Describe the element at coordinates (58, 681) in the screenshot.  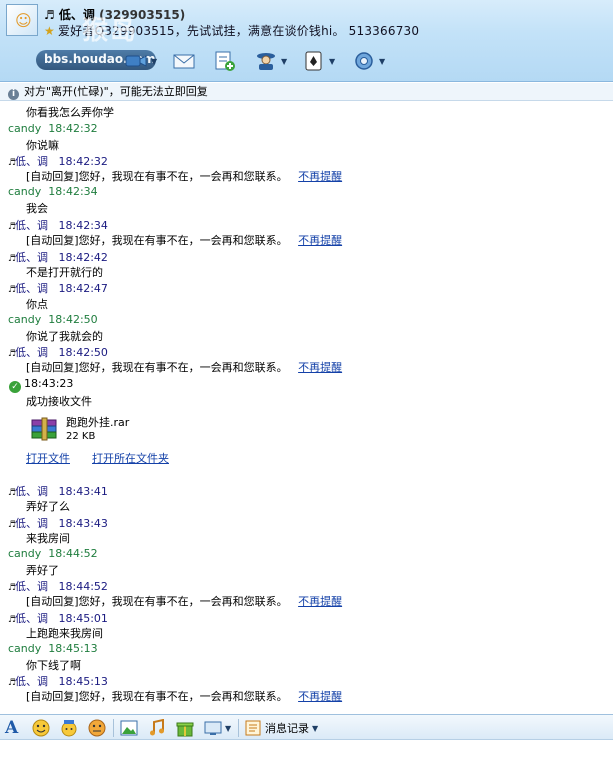
I see `message-header: ♬低、调 18:45:13` at that location.